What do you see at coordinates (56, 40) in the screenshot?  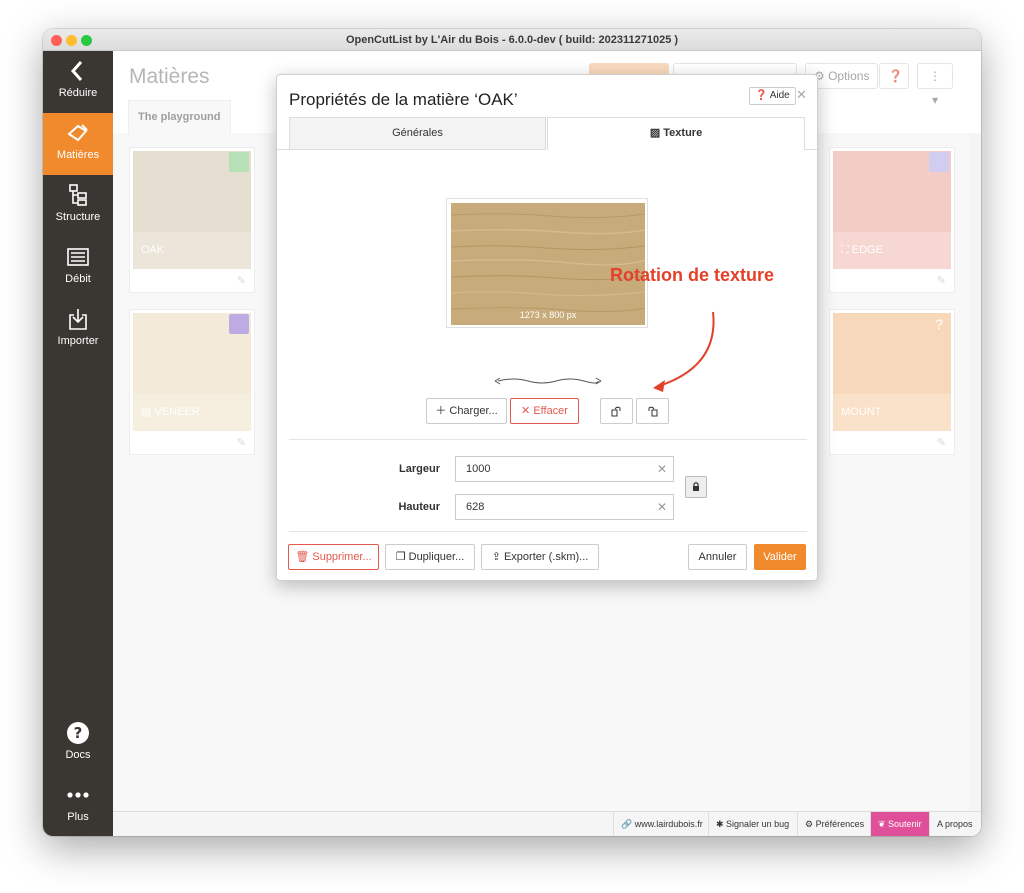 I see `close-window-icon` at bounding box center [56, 40].